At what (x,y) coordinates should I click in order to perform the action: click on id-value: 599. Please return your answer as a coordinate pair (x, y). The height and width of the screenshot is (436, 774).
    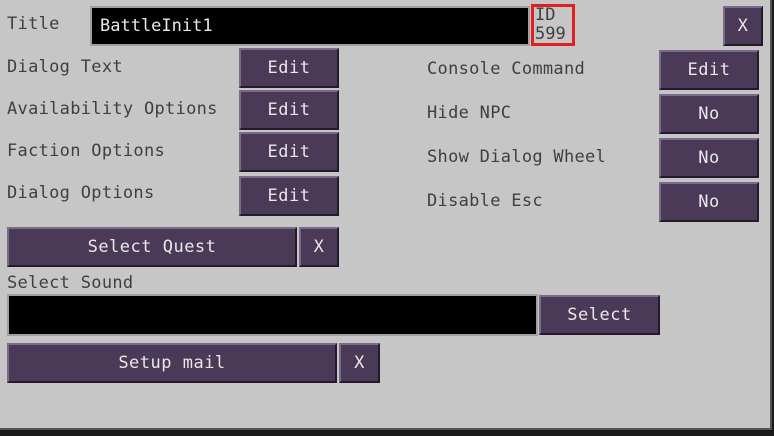
    Looking at the image, I should click on (550, 34).